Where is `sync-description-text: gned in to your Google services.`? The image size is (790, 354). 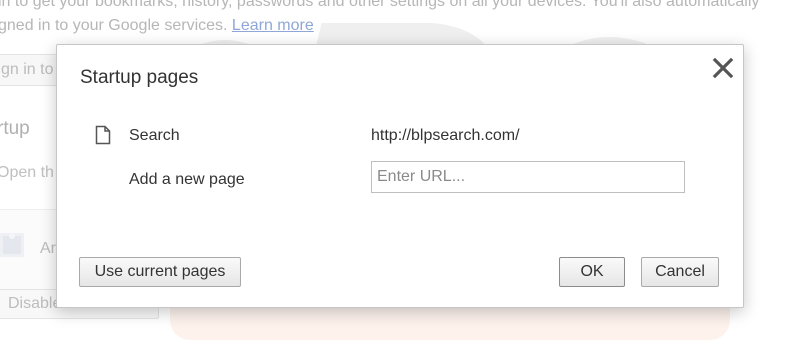 sync-description-text: gned in to your Google services. is located at coordinates (114, 25).